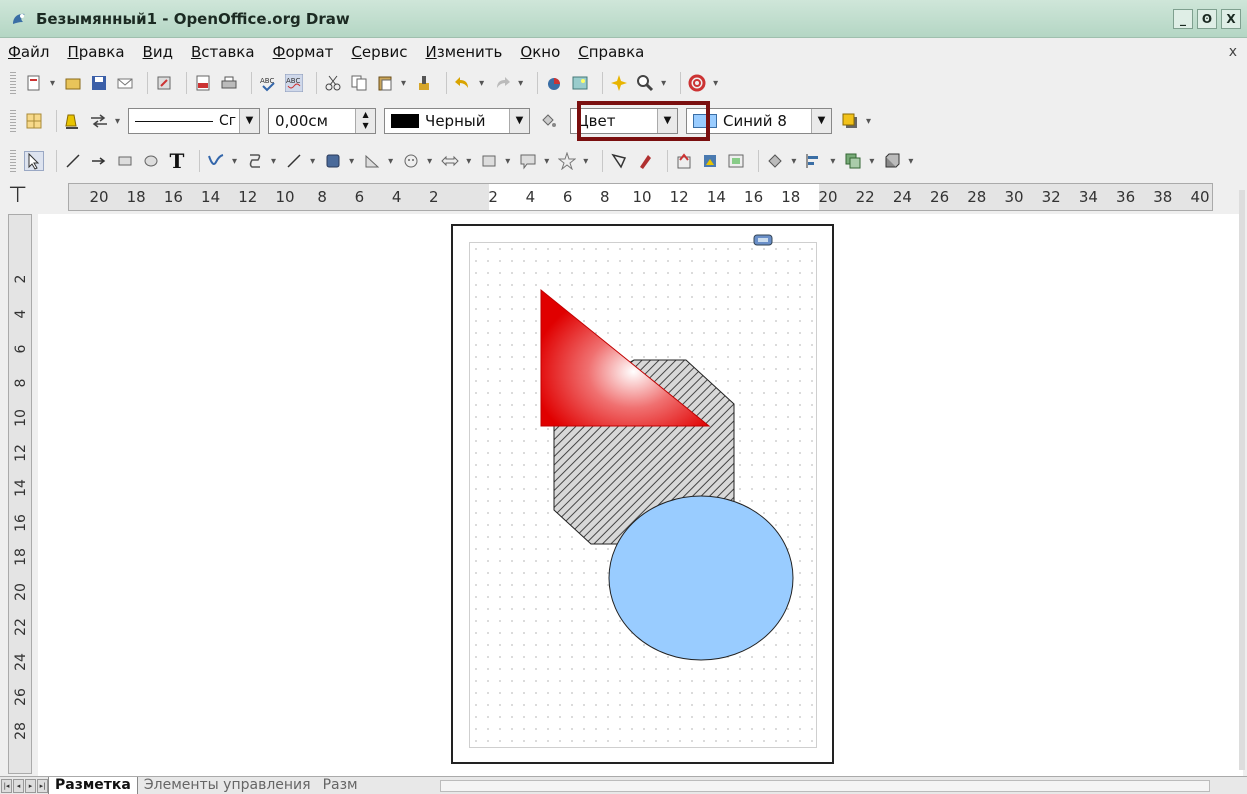 The width and height of the screenshot is (1247, 794). What do you see at coordinates (20, 197) in the screenshot?
I see `ruler-origin-icon: ⊤` at bounding box center [20, 197].